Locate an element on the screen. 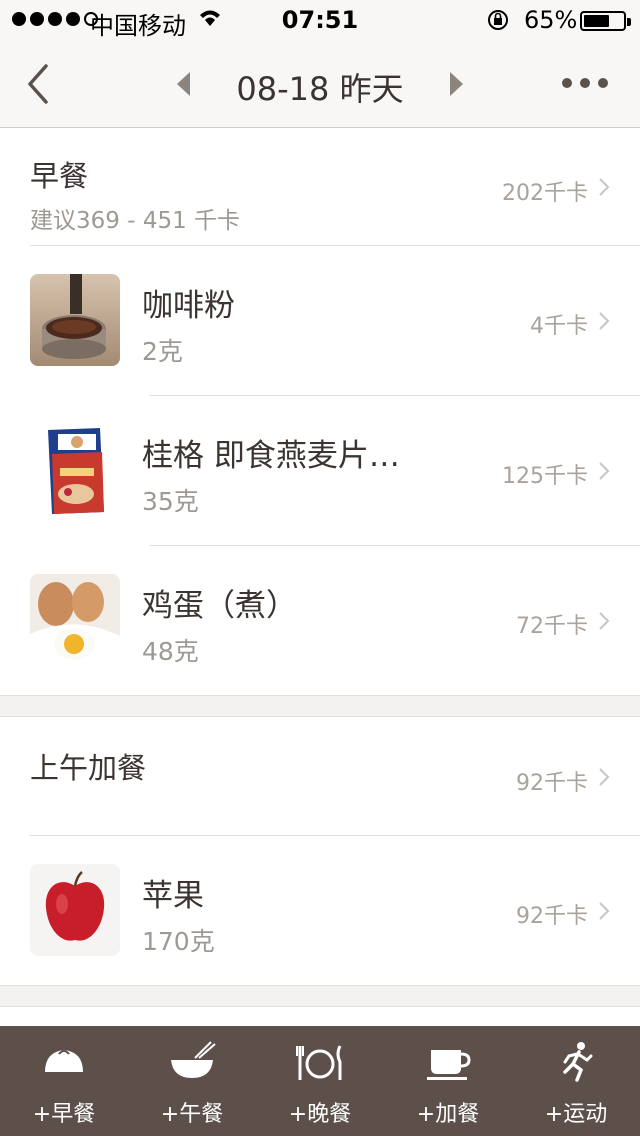  food-kcal: 92千卡 is located at coordinates (552, 916).